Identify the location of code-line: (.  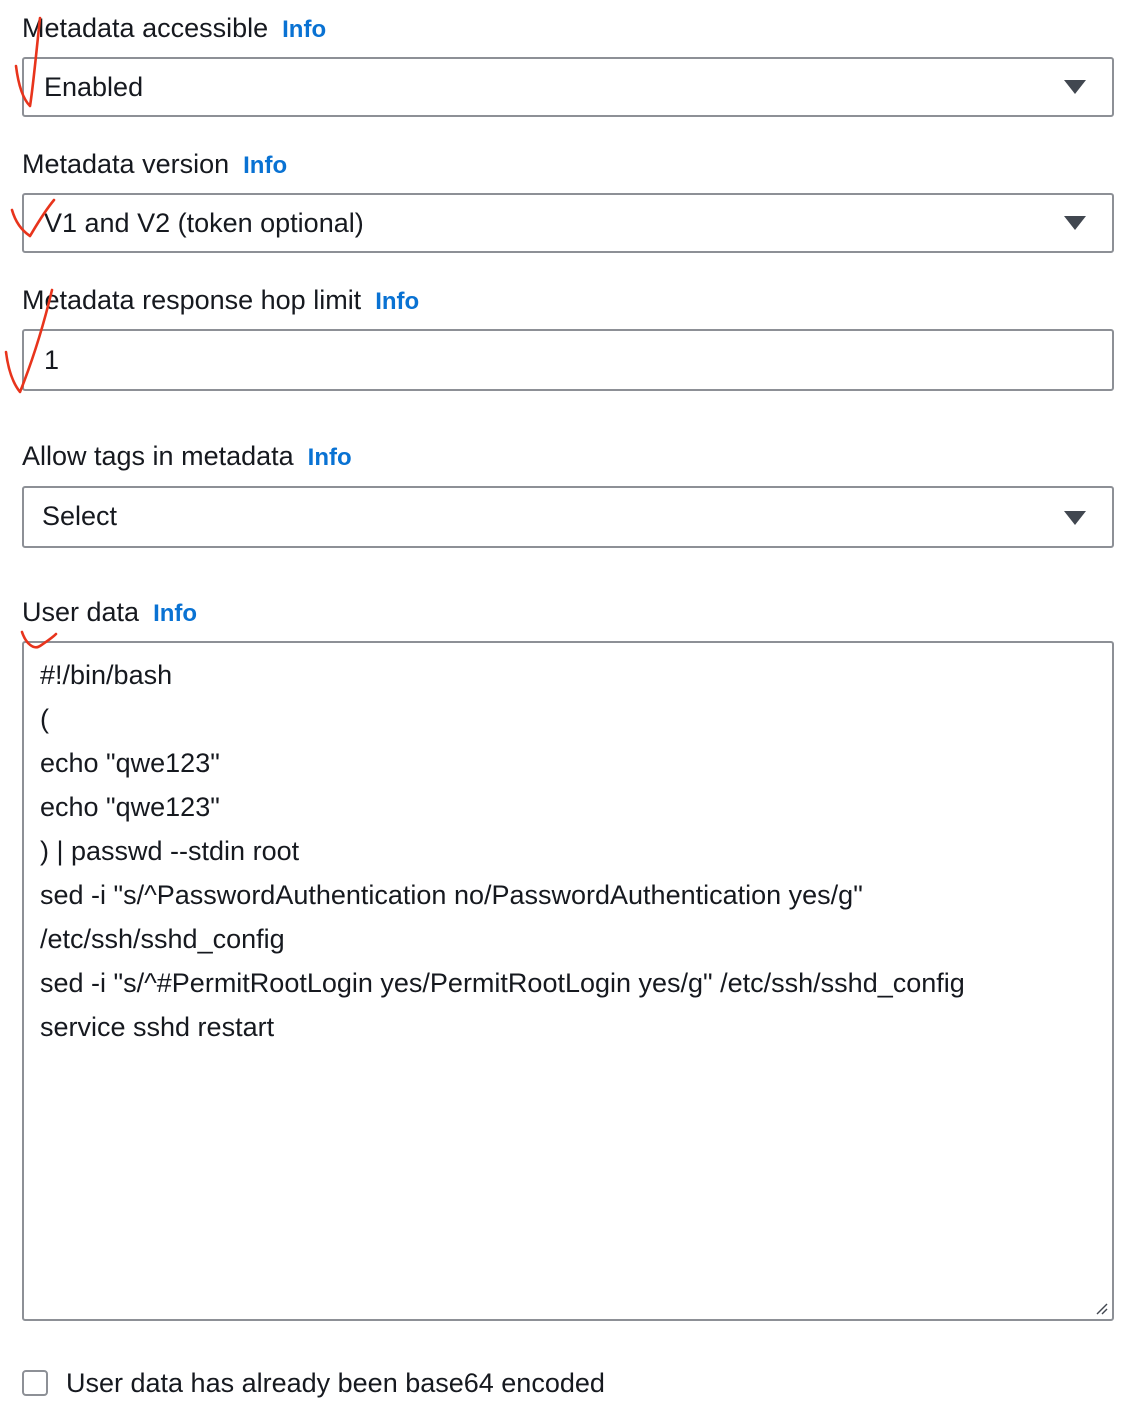
(44, 719).